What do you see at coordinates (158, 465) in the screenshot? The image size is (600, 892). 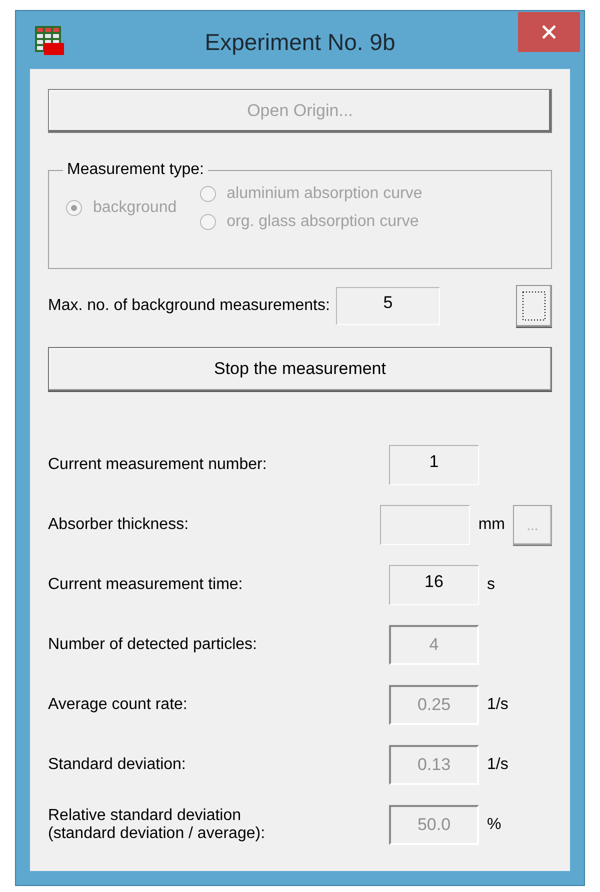 I see `field-label: Current measurement number:` at bounding box center [158, 465].